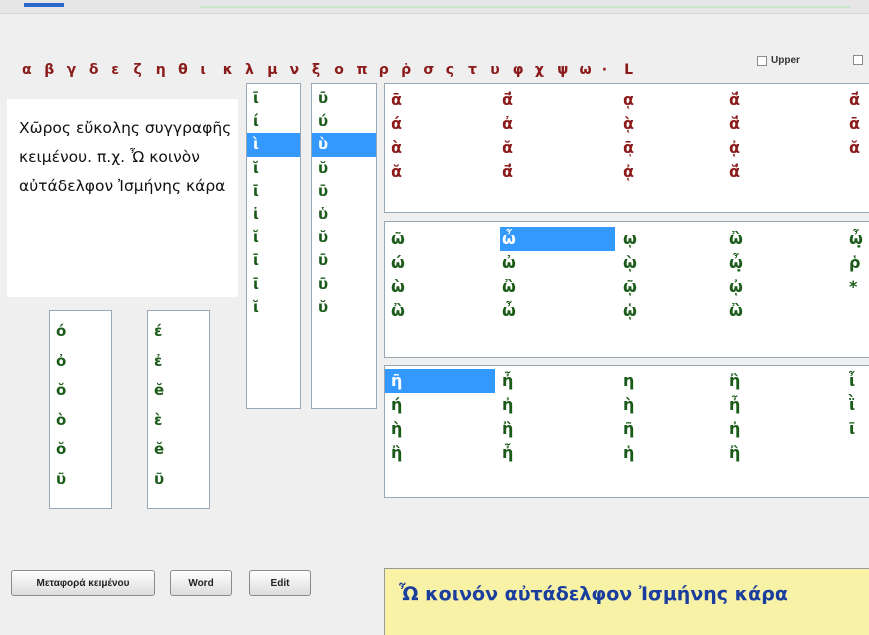 Image resolution: width=869 pixels, height=635 pixels. Describe the element at coordinates (628, 100) in the screenshot. I see `grid-cell: ᾳ` at that location.